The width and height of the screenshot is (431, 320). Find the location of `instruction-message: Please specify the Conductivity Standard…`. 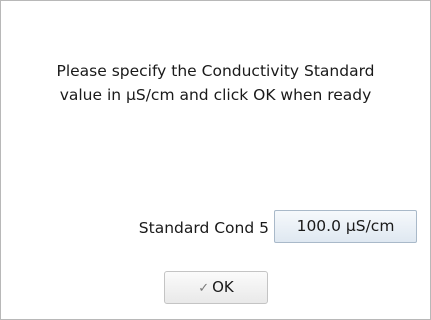

instruction-message: Please specify the Conductivity Standard… is located at coordinates (215, 83).